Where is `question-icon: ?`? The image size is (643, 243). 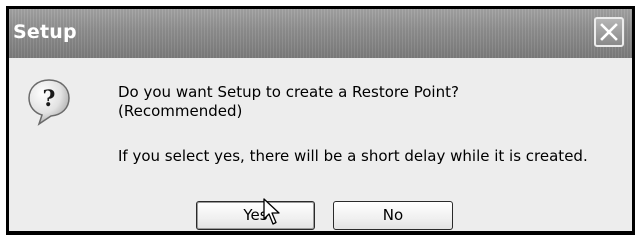
question-icon: ? is located at coordinates (49, 102).